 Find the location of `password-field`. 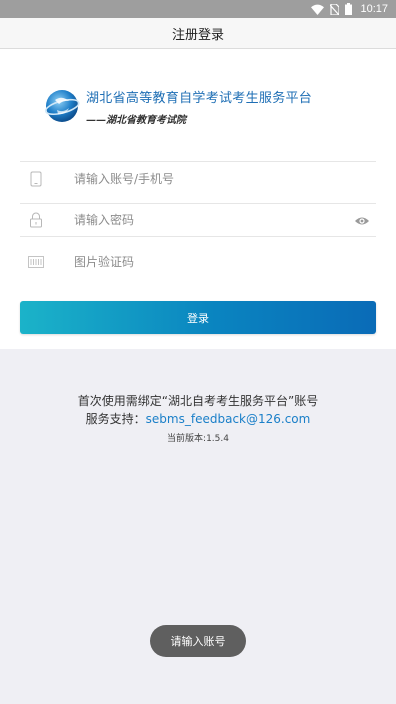

password-field is located at coordinates (198, 220).